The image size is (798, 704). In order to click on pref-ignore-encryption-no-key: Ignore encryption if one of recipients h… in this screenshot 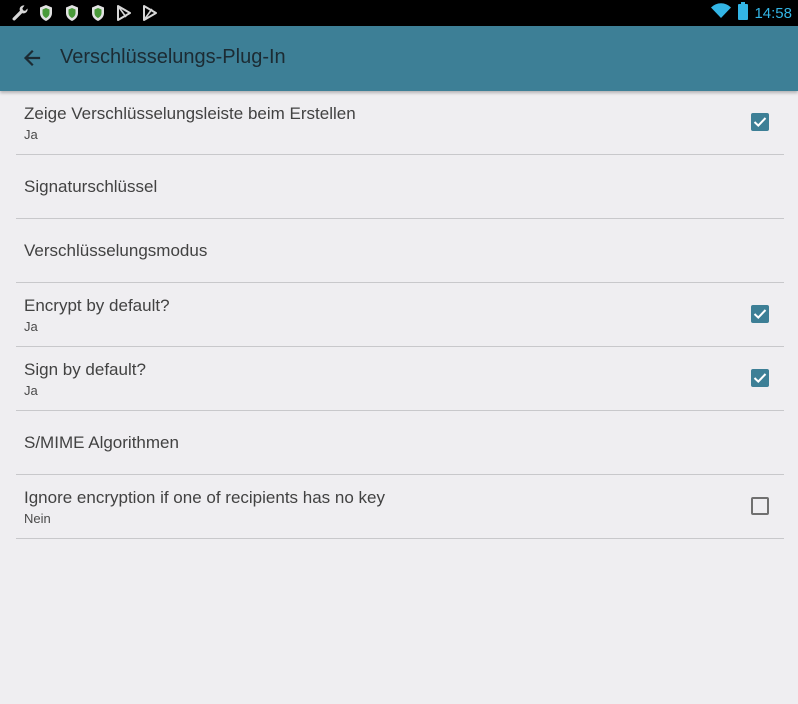, I will do `click(400, 507)`.